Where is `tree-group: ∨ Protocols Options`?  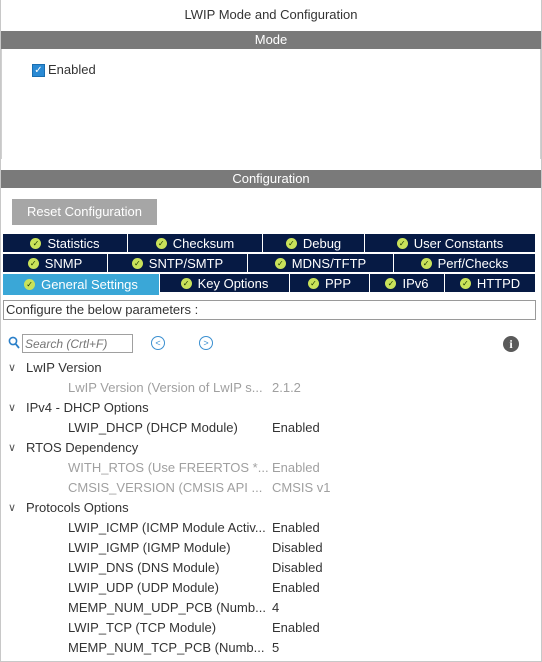 tree-group: ∨ Protocols Options is located at coordinates (270, 508).